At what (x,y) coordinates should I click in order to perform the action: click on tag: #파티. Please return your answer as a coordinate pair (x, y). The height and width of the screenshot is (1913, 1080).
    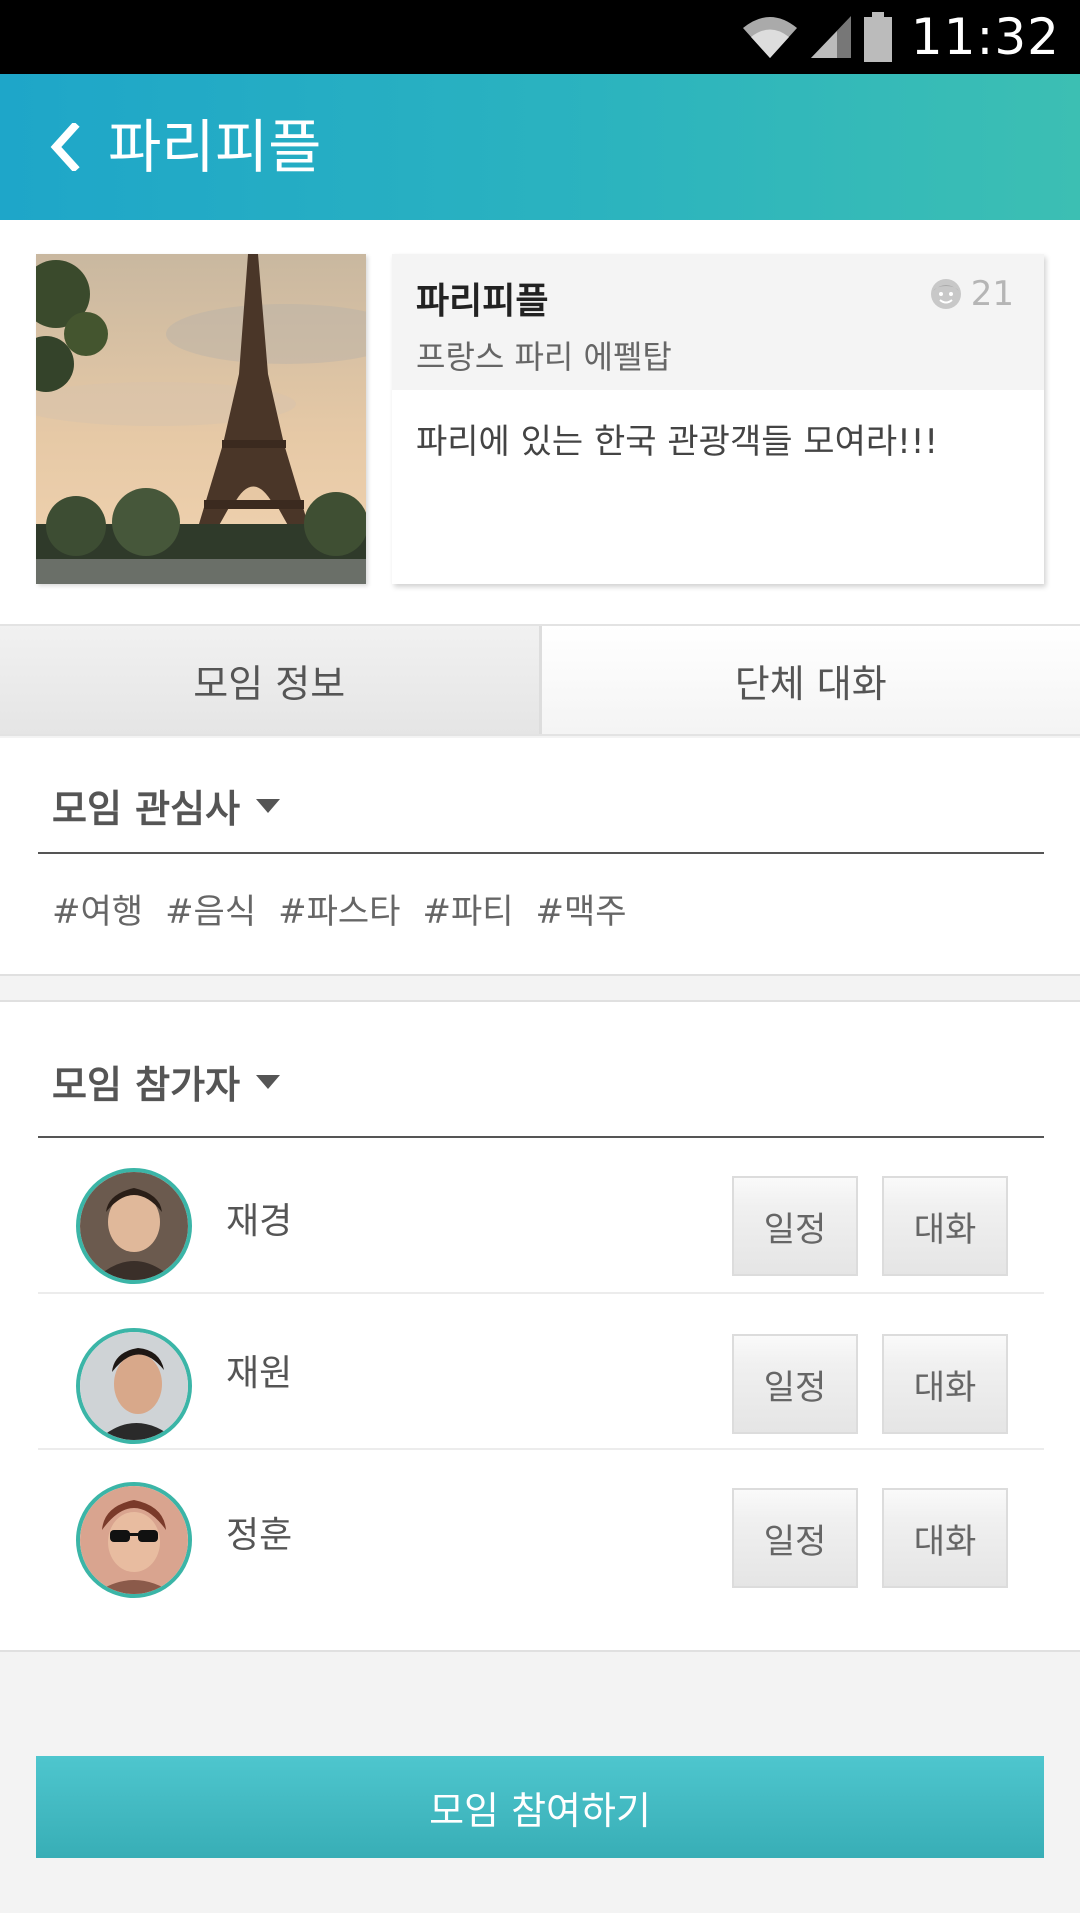
    Looking at the image, I should click on (467, 908).